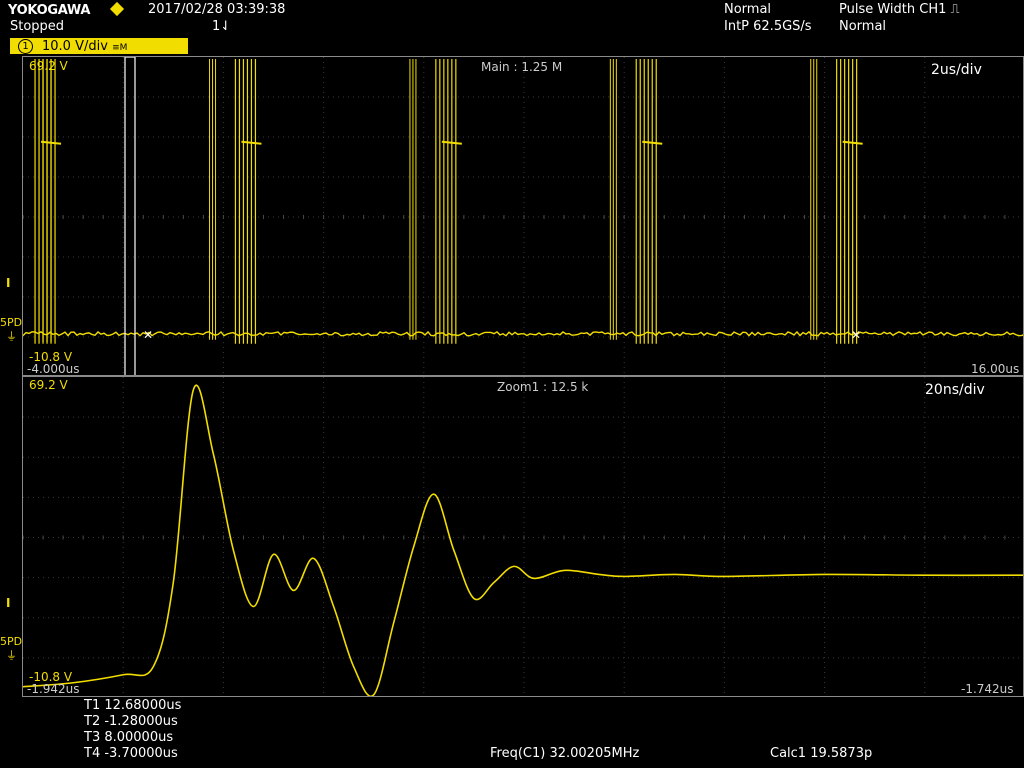 The image size is (1024, 768). Describe the element at coordinates (148, 335) in the screenshot. I see `cursor-cross-1: ✕` at that location.